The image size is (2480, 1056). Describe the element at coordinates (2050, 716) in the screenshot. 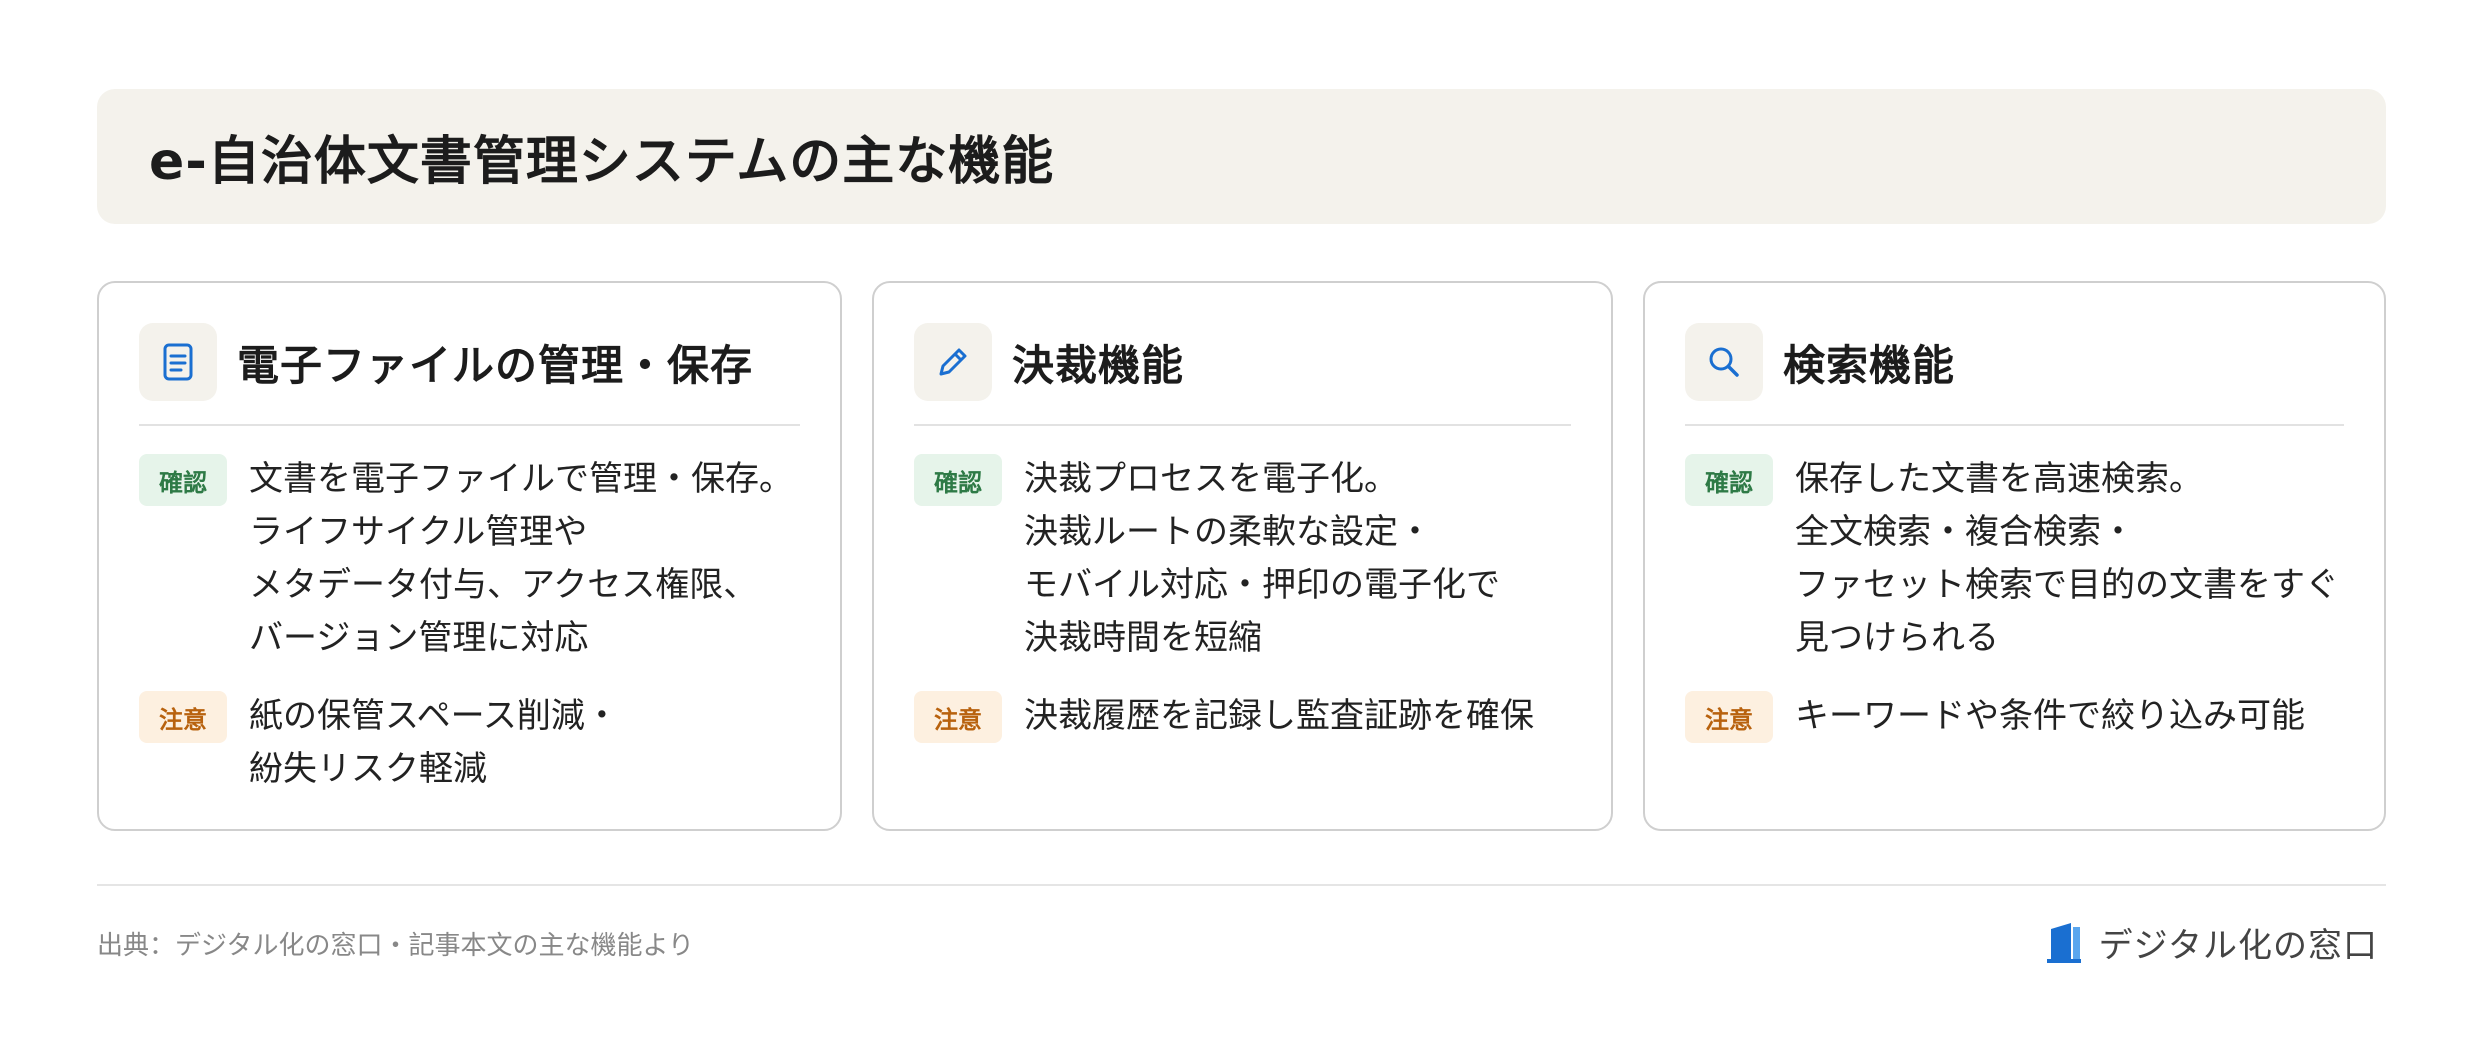

I see `note-text: キーワードや条件で絞り込み可能` at that location.